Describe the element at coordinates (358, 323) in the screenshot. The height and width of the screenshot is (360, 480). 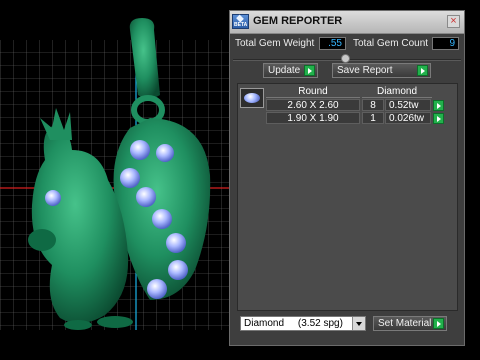
I see `chevron-down-icon` at that location.